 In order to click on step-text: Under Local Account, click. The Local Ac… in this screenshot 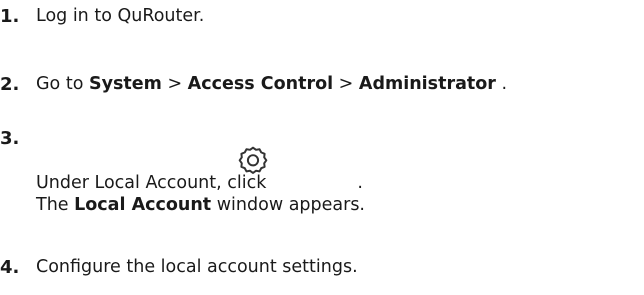, I will do `click(200, 194)`.